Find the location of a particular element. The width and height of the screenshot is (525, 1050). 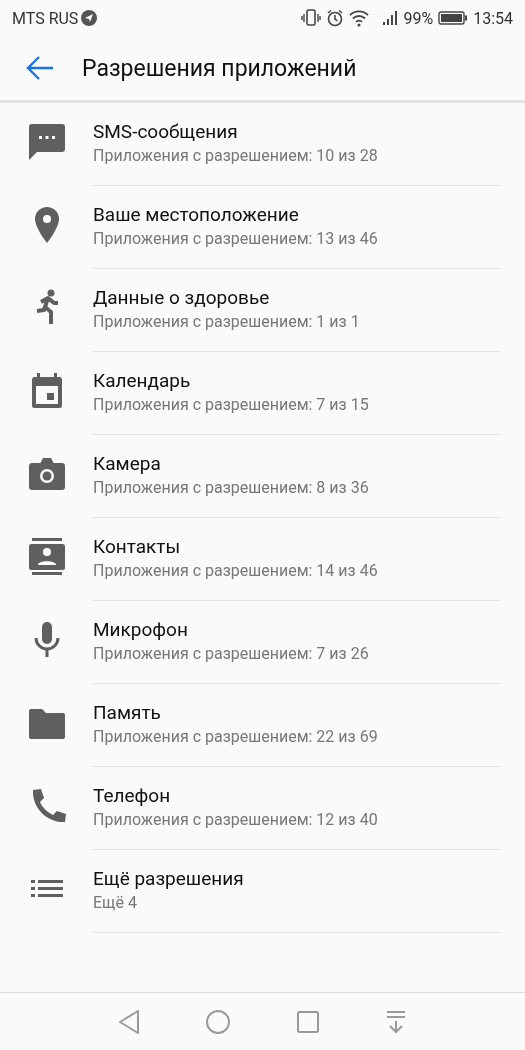

permission-title: Календарь is located at coordinates (142, 380).